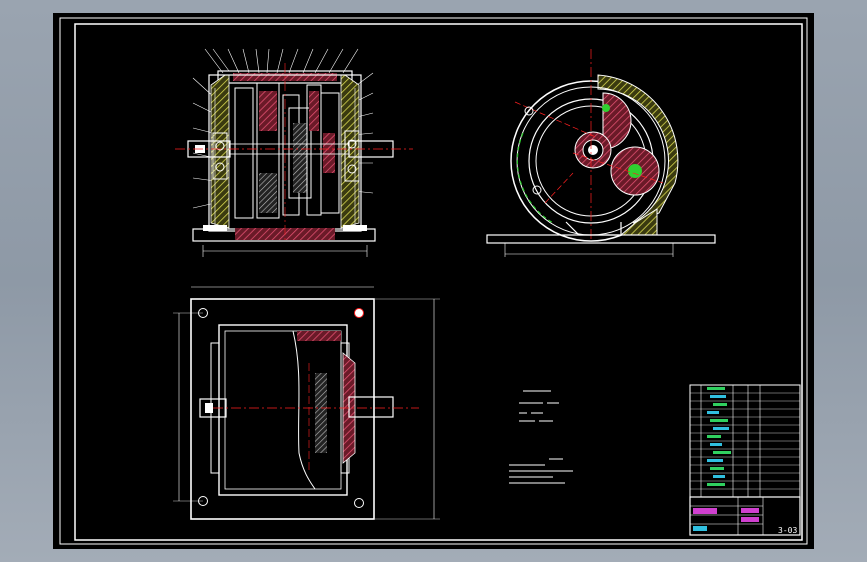 This screenshot has width=867, height=562. Describe the element at coordinates (745, 516) in the screenshot. I see `title-block: 3-03` at that location.